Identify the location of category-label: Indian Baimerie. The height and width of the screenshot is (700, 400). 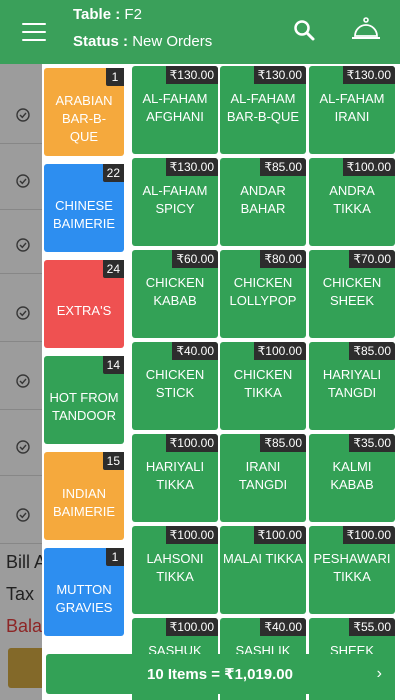
(84, 502).